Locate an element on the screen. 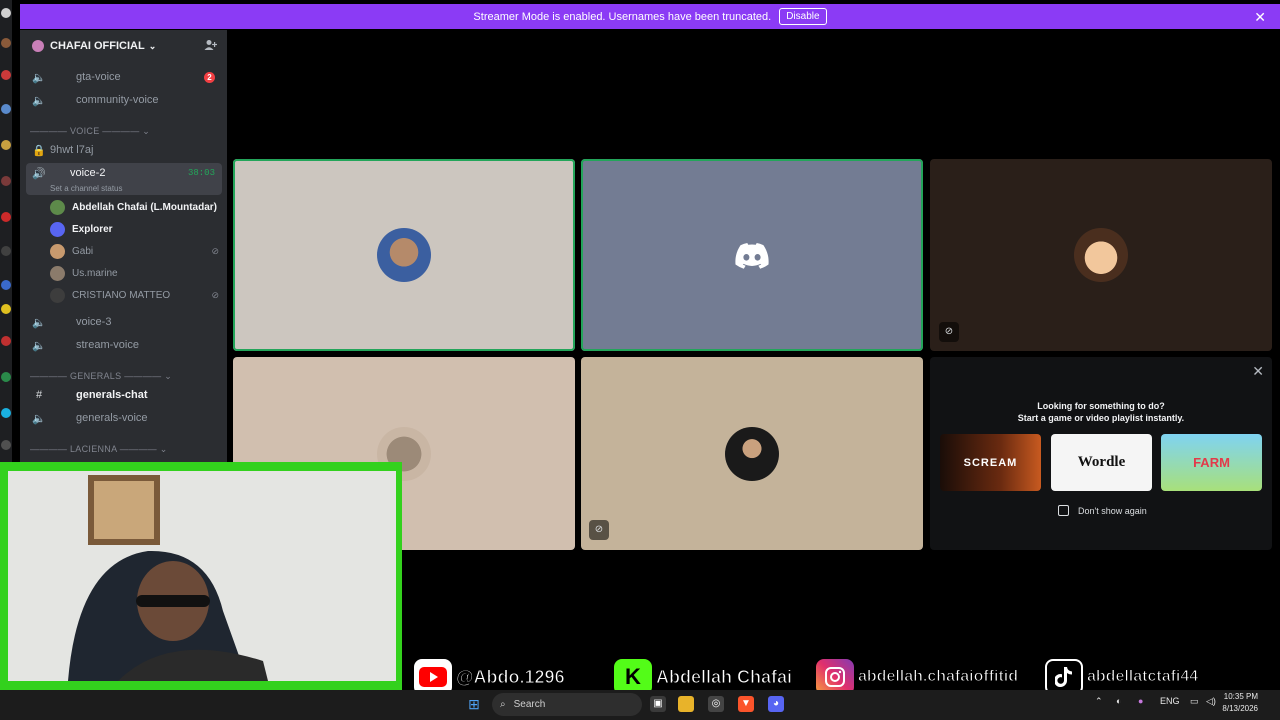 This screenshot has height=720, width=1280. webcam-feed is located at coordinates (202, 576).